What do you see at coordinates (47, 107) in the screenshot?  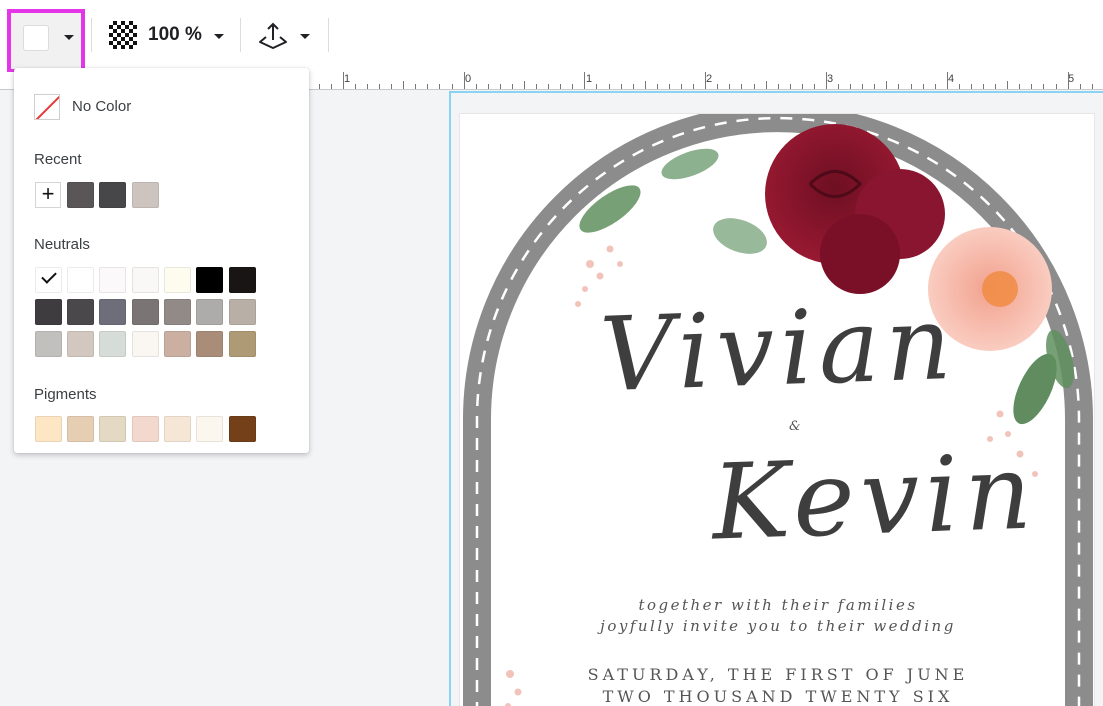 I see `no-color-icon` at bounding box center [47, 107].